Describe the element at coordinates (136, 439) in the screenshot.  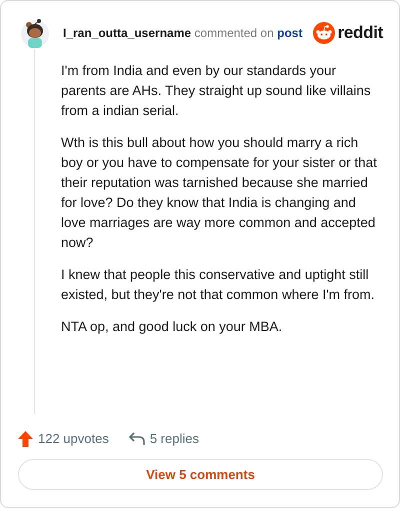
I see `reply-icon` at that location.